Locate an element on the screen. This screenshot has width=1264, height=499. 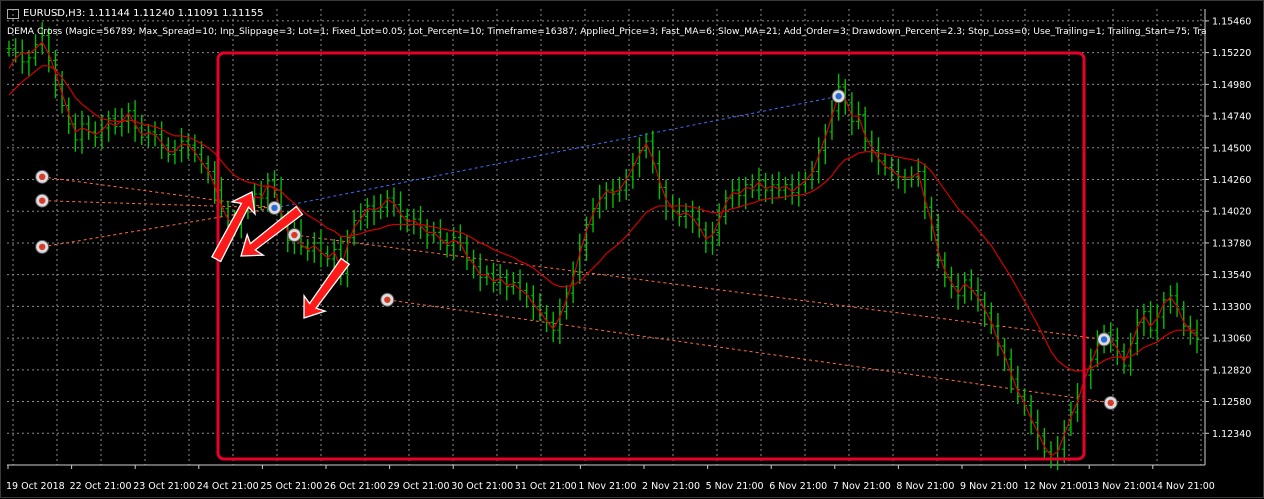
red-arrow-icon is located at coordinates (327, 288).